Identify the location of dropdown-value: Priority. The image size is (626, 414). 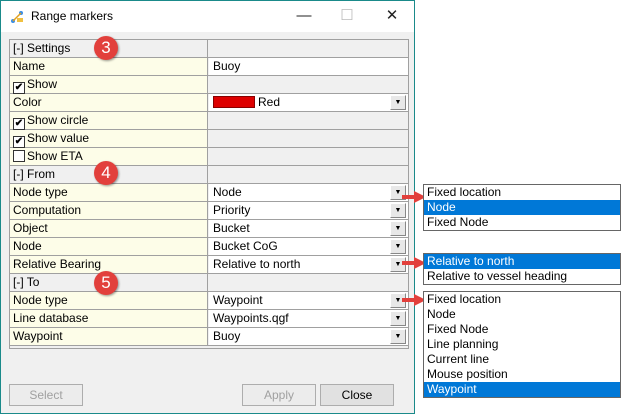
(232, 210).